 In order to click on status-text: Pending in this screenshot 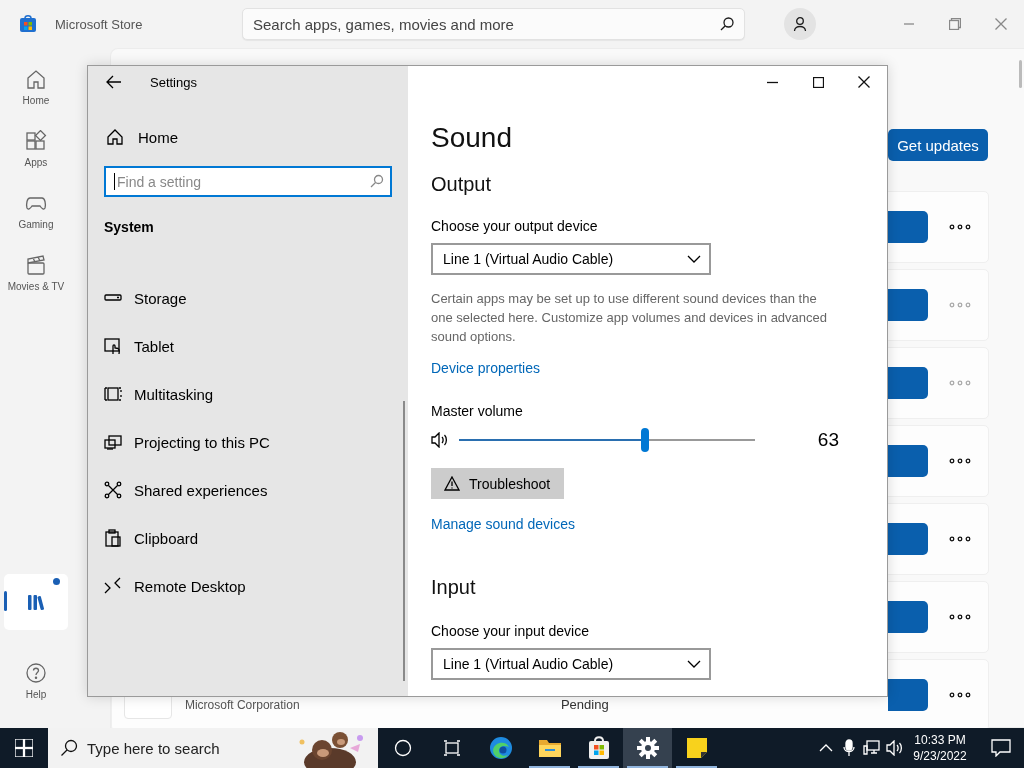, I will do `click(584, 704)`.